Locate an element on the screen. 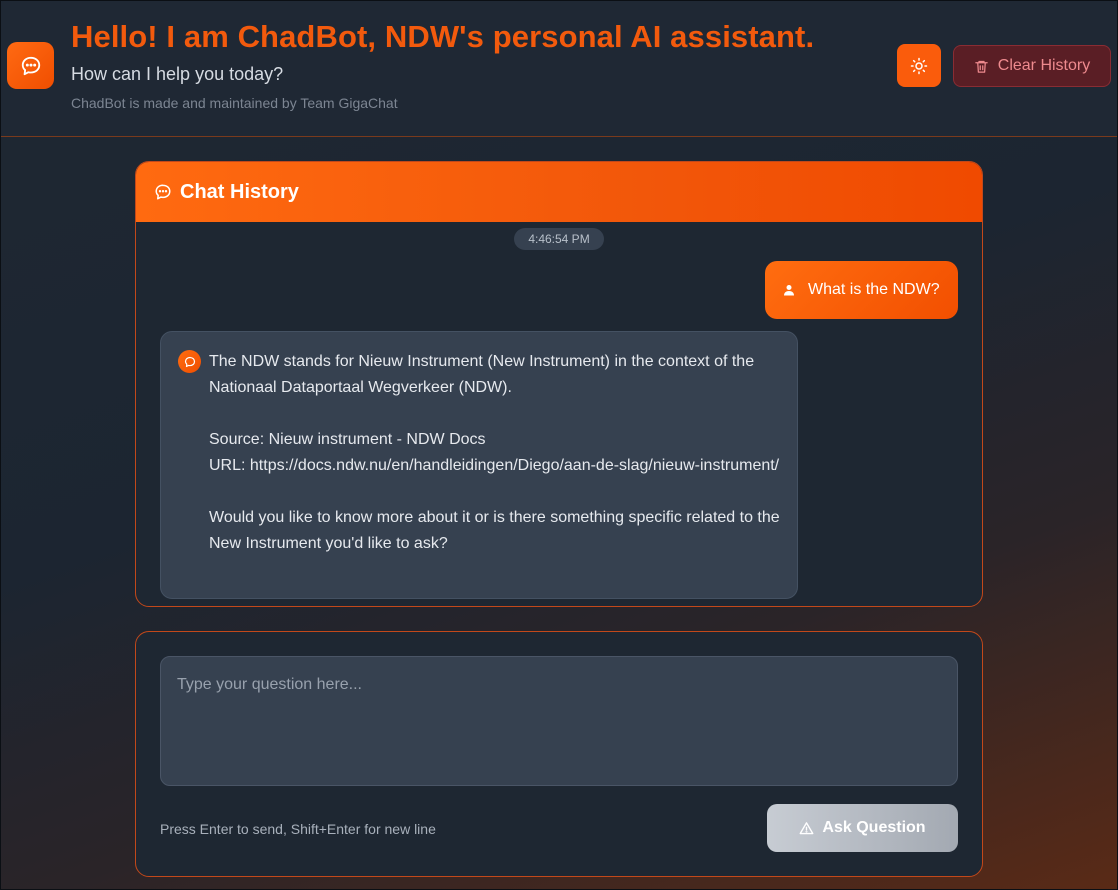  user-message-text: What is the NDW? is located at coordinates (874, 289).